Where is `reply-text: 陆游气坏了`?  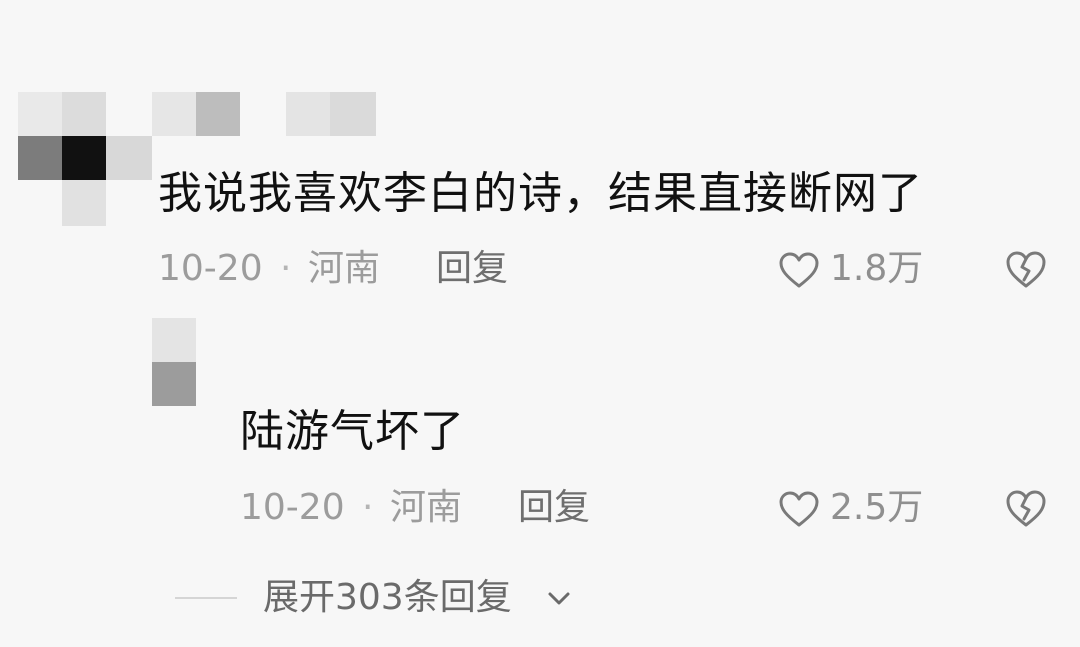
reply-text: 陆游气坏了 is located at coordinates (352, 431).